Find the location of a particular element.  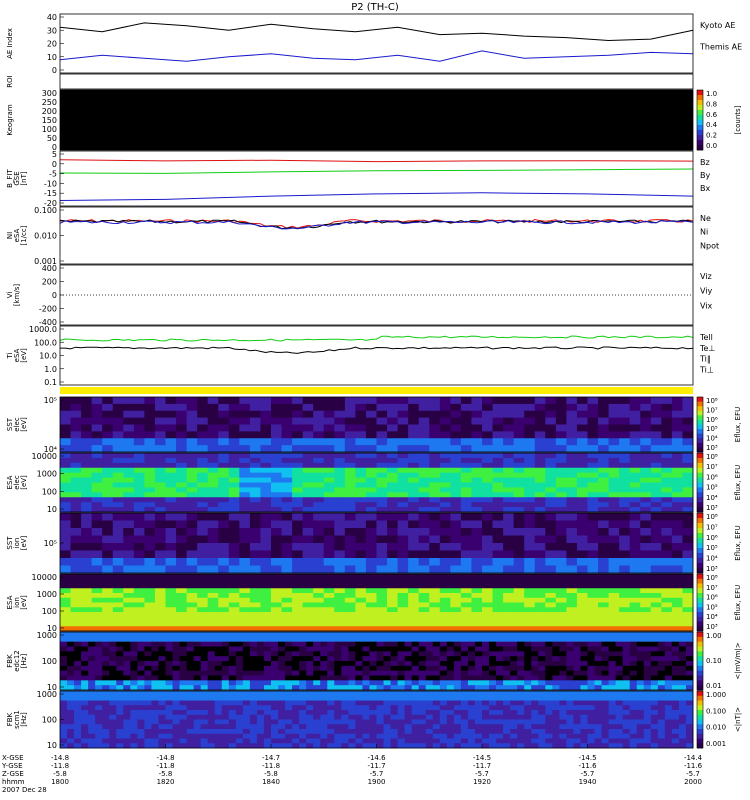

colorbar-tick-label: 10⁷ is located at coordinates (712, 588).